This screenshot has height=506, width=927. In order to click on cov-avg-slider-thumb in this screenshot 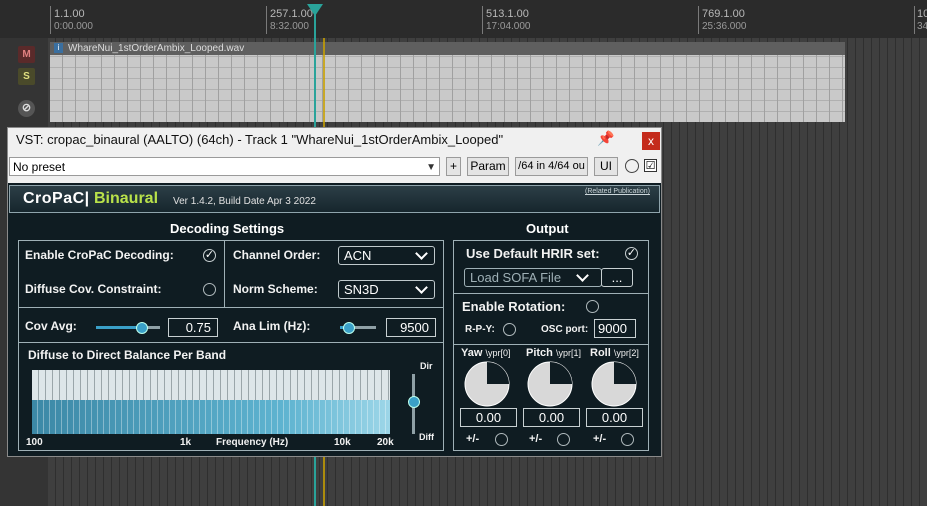, I will do `click(142, 328)`.